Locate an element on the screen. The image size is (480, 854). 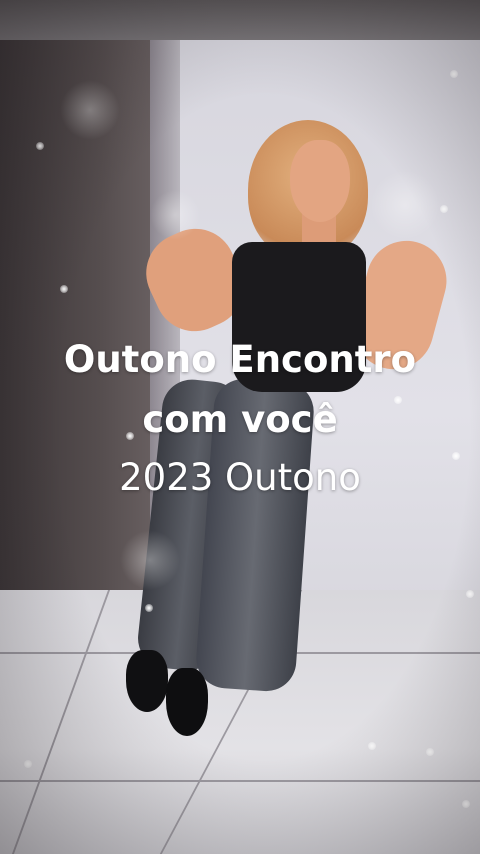
caption-line-2: com você is located at coordinates (240, 419).